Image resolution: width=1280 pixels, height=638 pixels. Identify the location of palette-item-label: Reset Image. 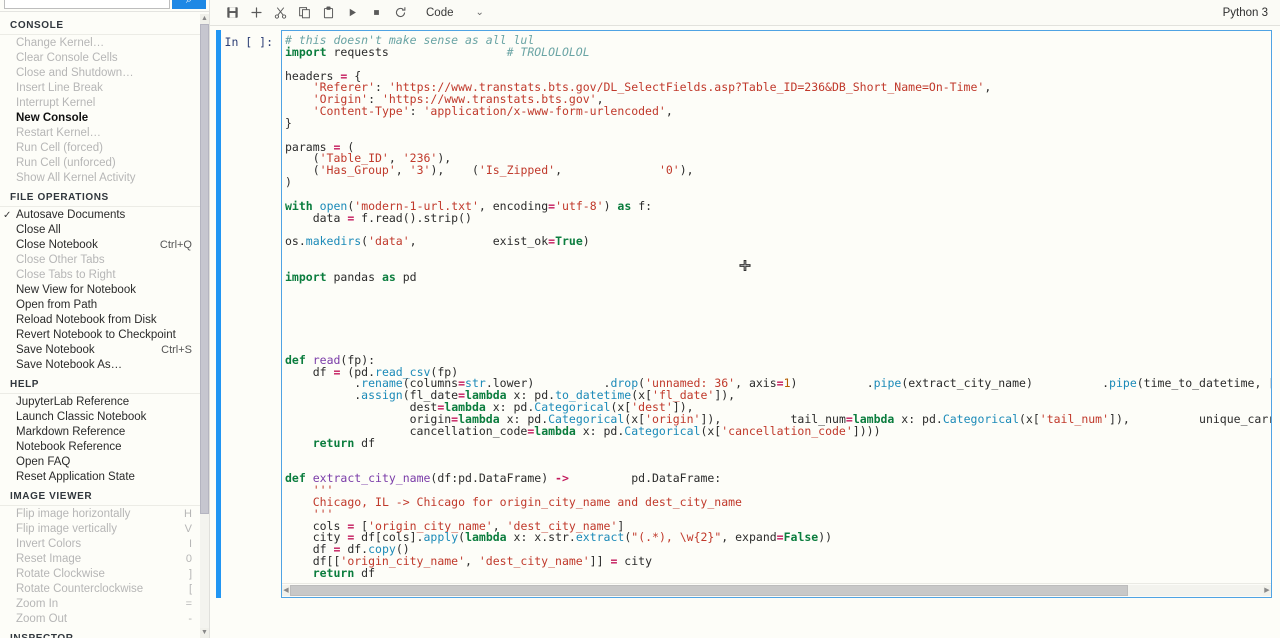
(49, 559).